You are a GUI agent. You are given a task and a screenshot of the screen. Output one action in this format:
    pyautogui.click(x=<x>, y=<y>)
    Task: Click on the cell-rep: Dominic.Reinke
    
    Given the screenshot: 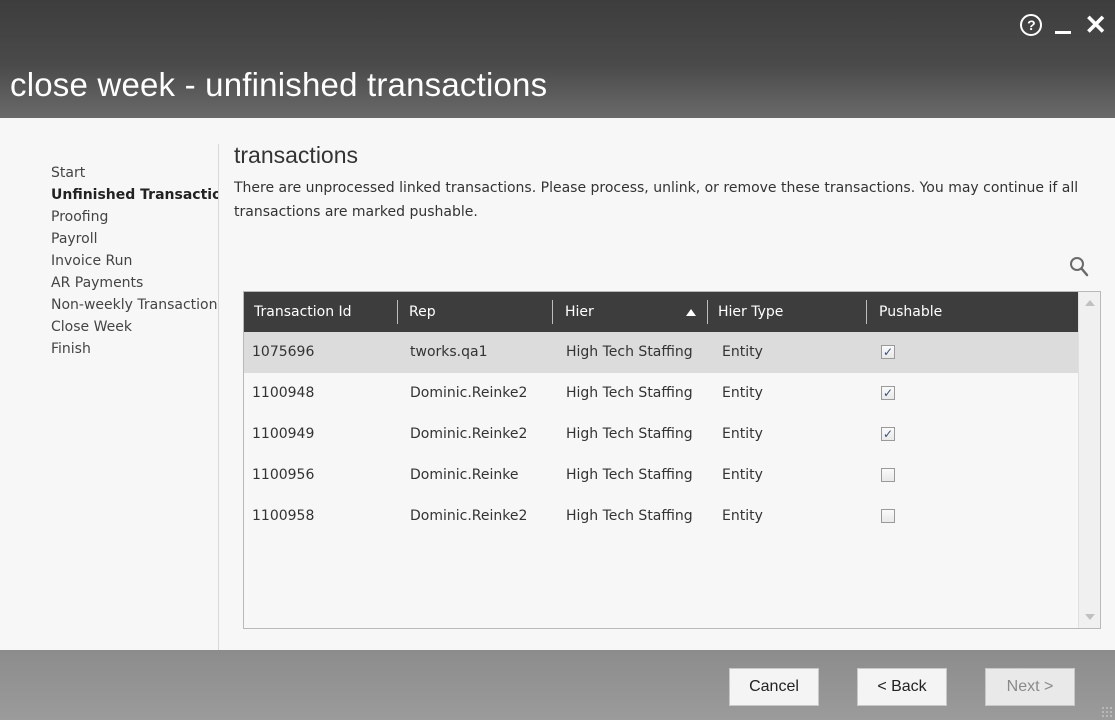 What is the action you would take?
    pyautogui.click(x=464, y=475)
    